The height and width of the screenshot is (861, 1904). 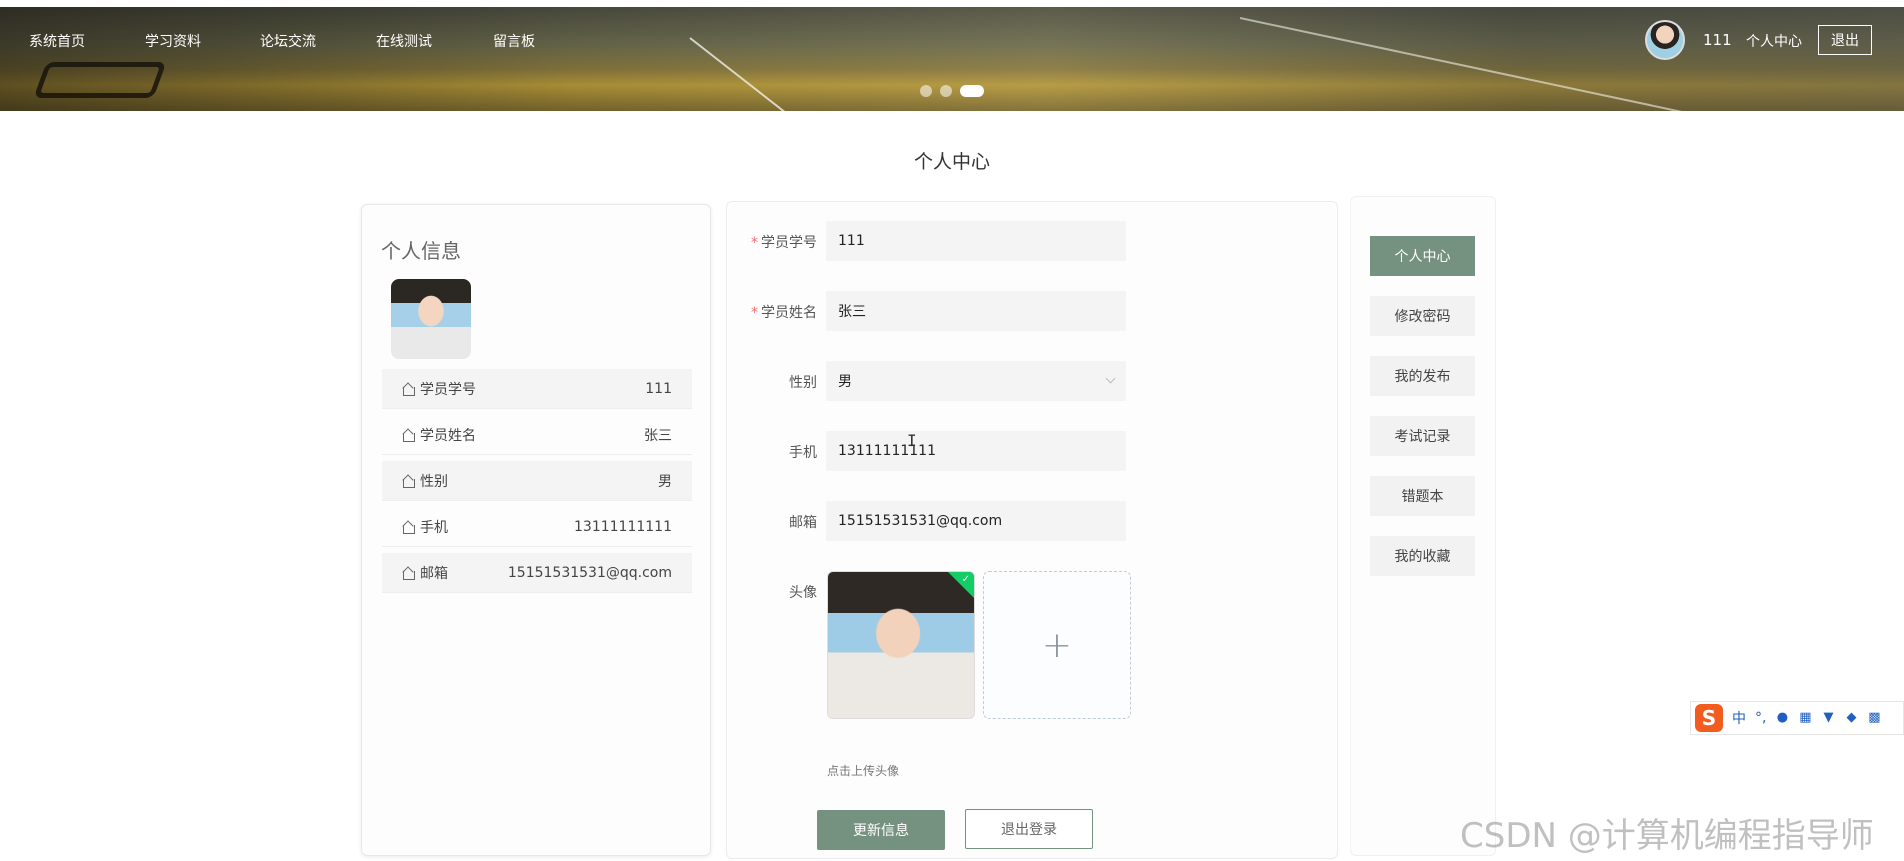 I want to click on profile-photo, so click(x=431, y=319).